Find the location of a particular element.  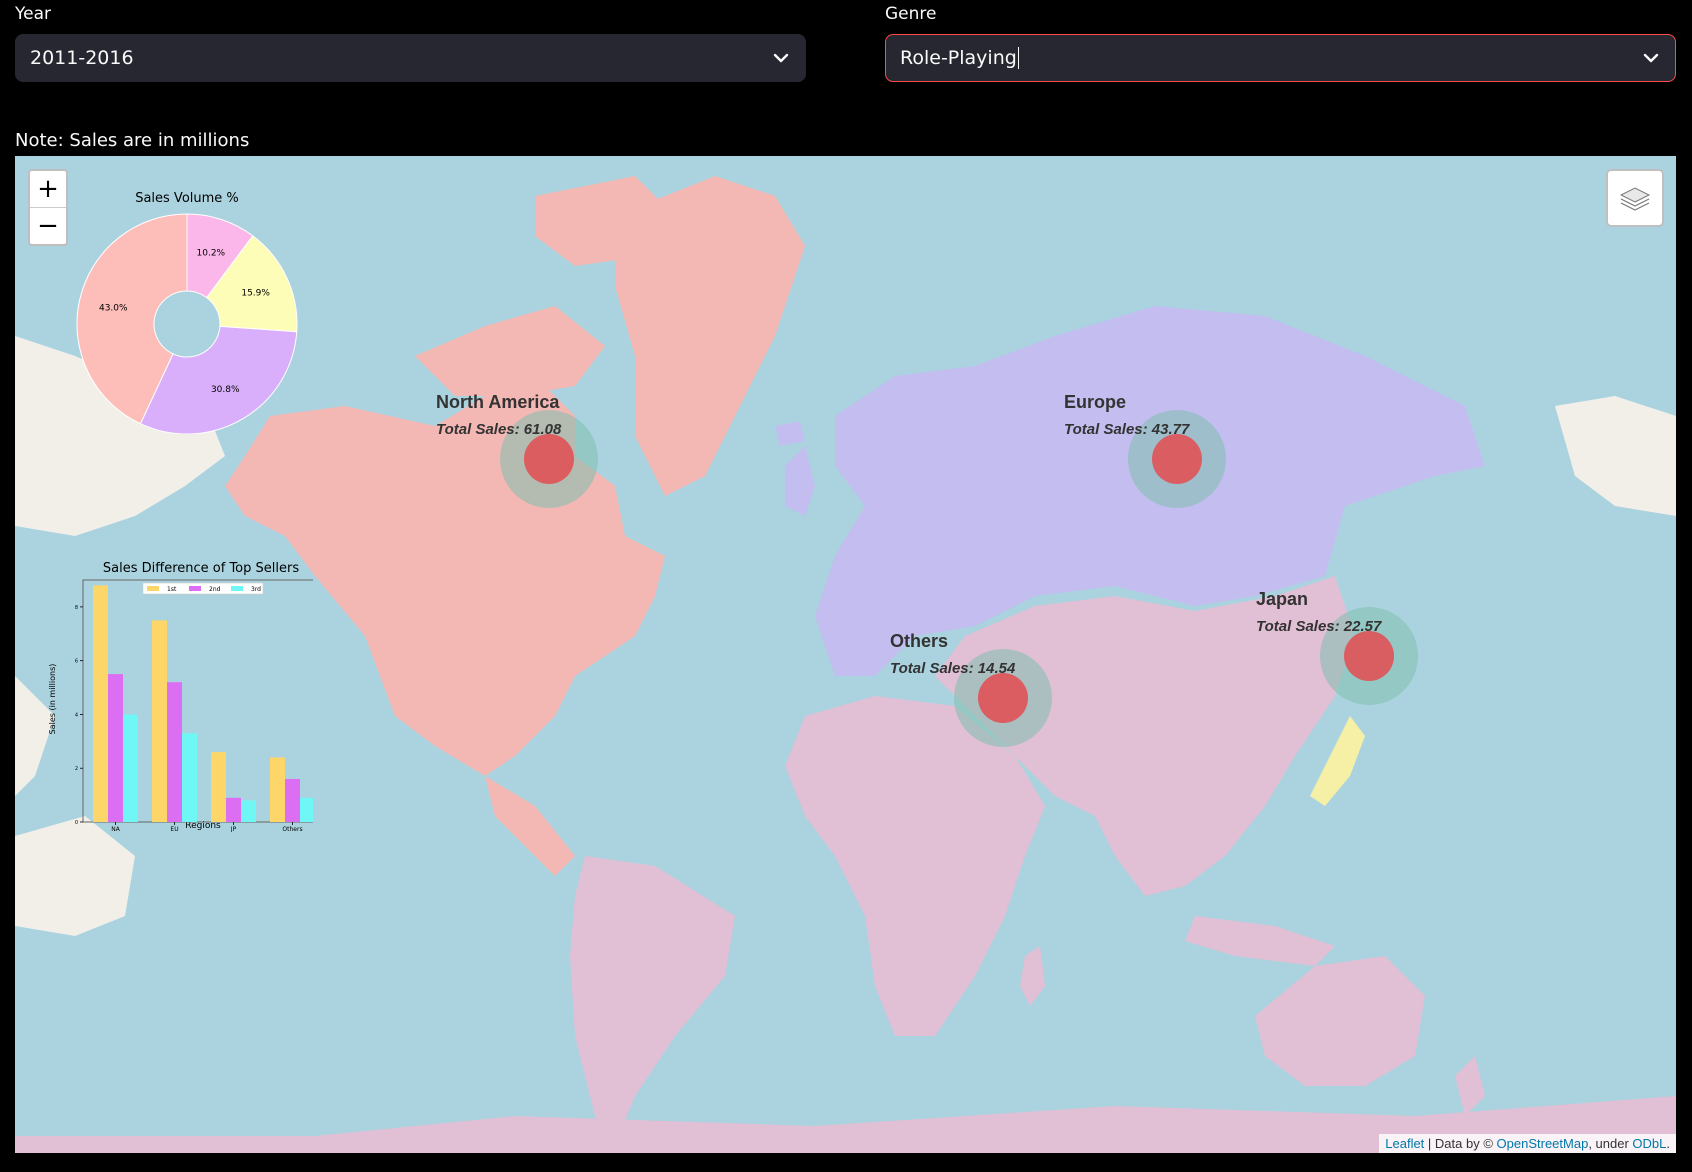

genre-value: Role-Playing is located at coordinates (958, 57).